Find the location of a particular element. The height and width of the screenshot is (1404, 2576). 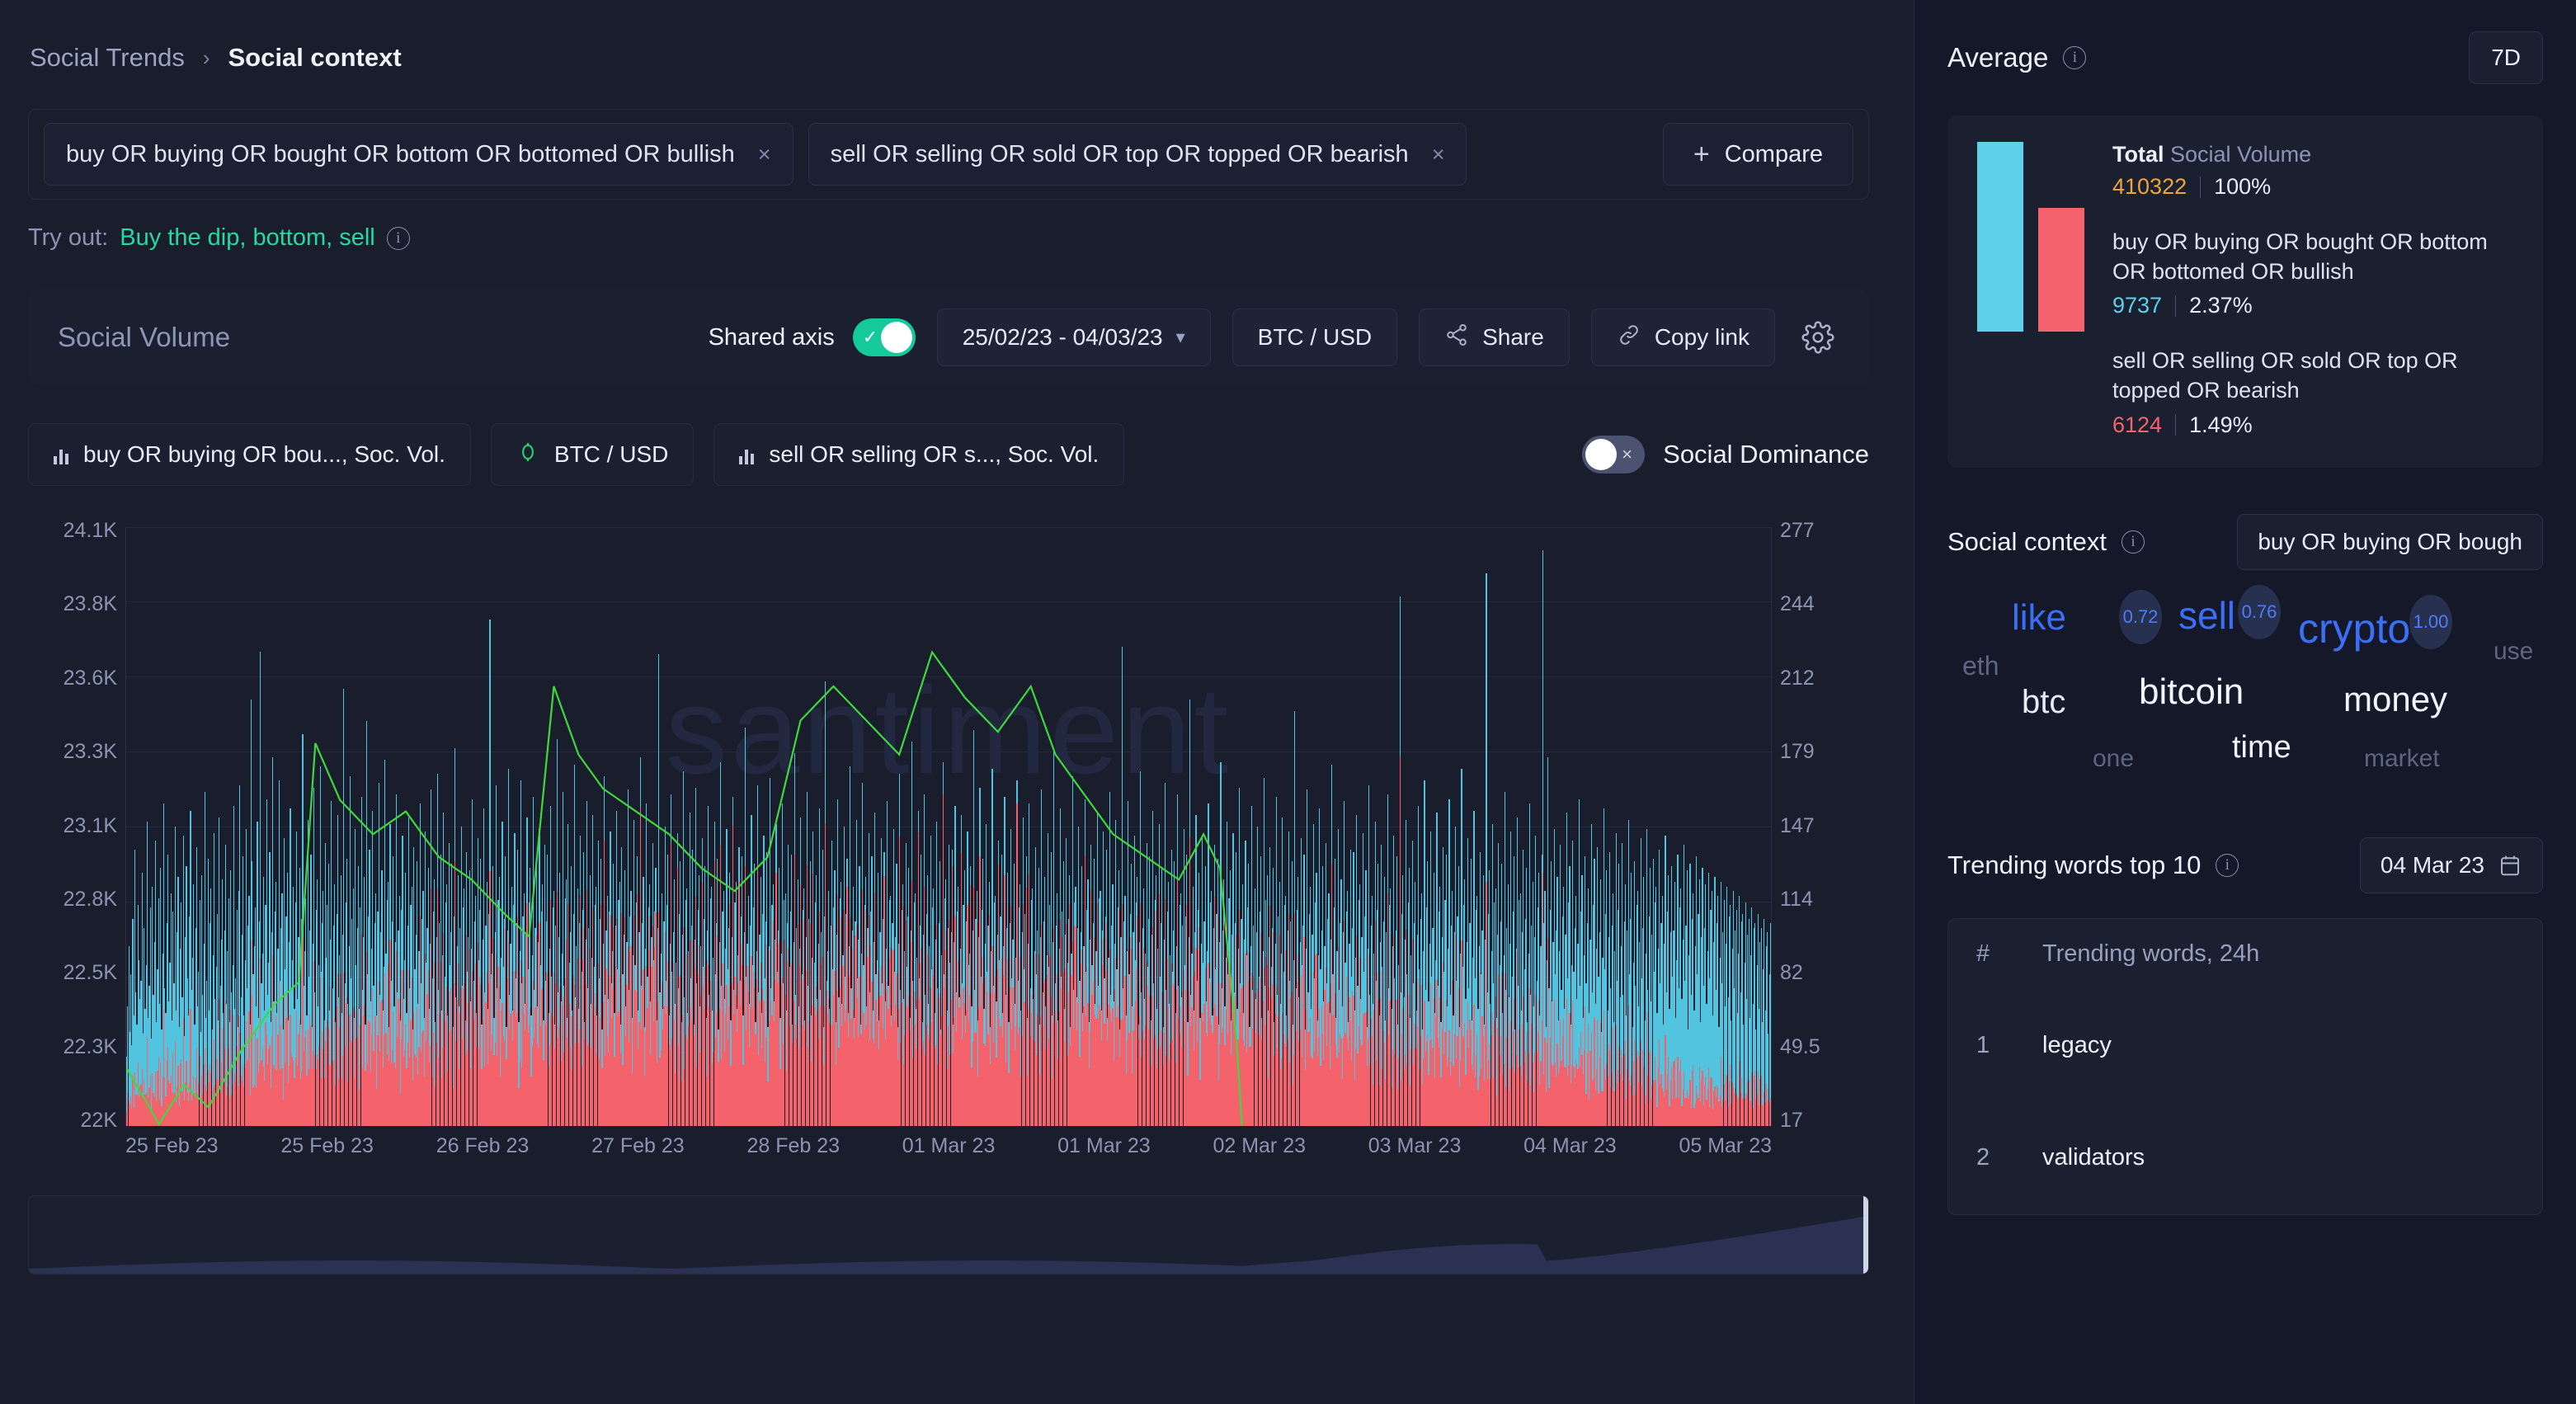

plus-icon: + is located at coordinates (1701, 154).